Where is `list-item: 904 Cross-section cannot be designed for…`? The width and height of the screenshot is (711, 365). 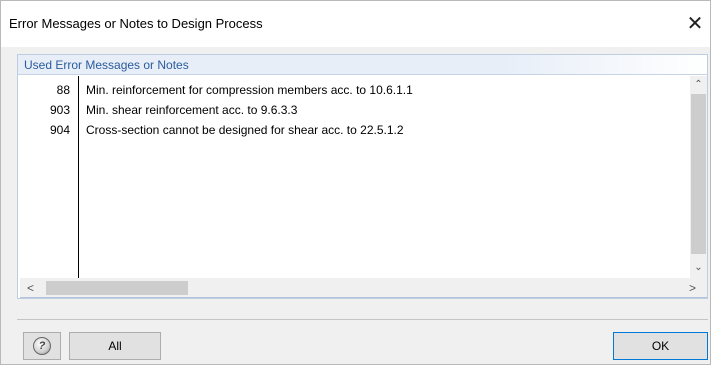 list-item: 904 Cross-section cannot be designed for… is located at coordinates (355, 129).